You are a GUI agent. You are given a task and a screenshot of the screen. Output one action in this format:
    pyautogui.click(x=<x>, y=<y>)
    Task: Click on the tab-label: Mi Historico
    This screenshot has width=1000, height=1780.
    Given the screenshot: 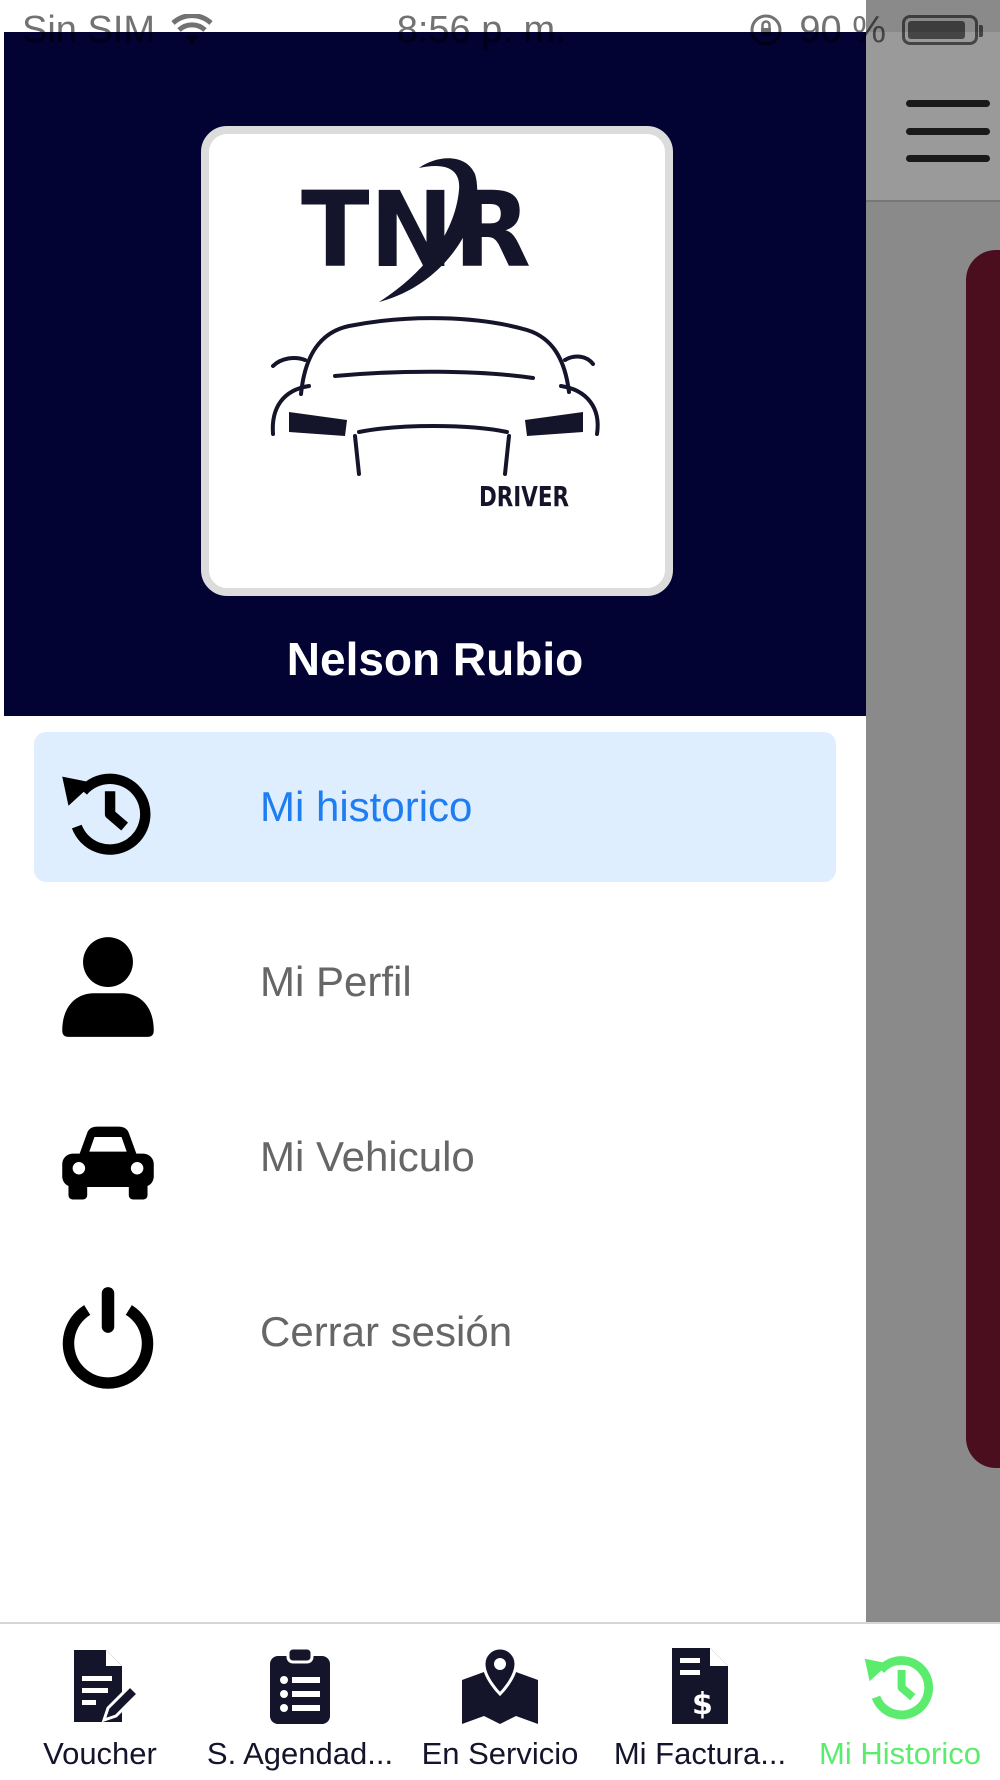 What is the action you would take?
    pyautogui.click(x=900, y=1753)
    